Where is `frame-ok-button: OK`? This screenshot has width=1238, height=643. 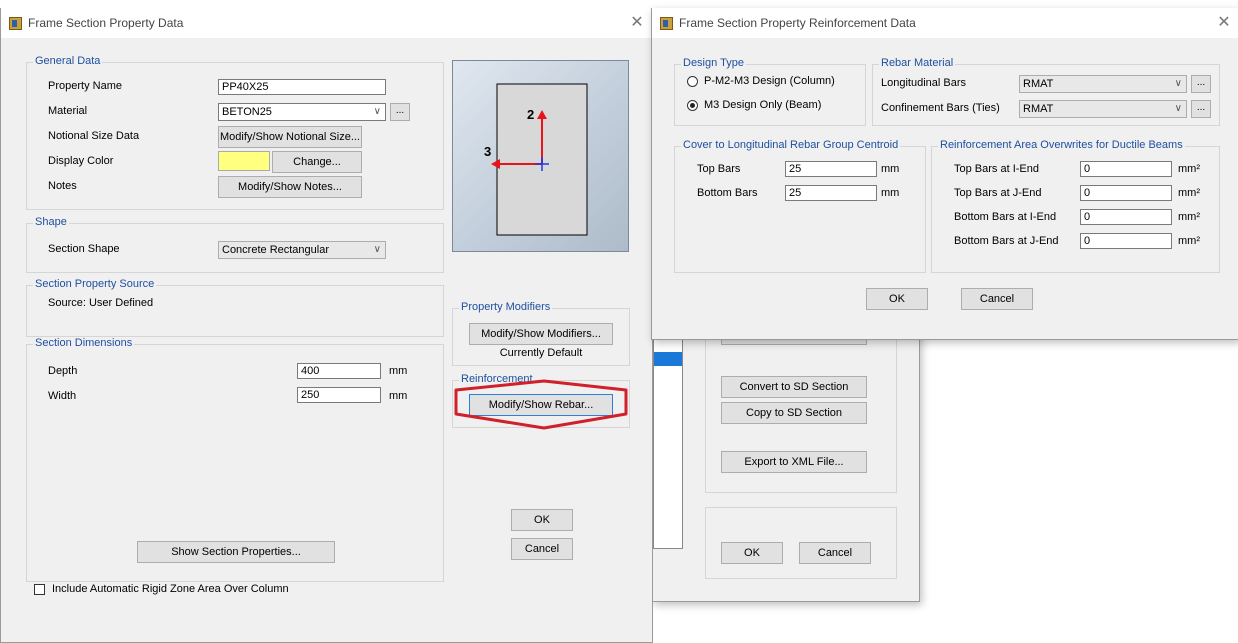
frame-ok-button: OK is located at coordinates (542, 520).